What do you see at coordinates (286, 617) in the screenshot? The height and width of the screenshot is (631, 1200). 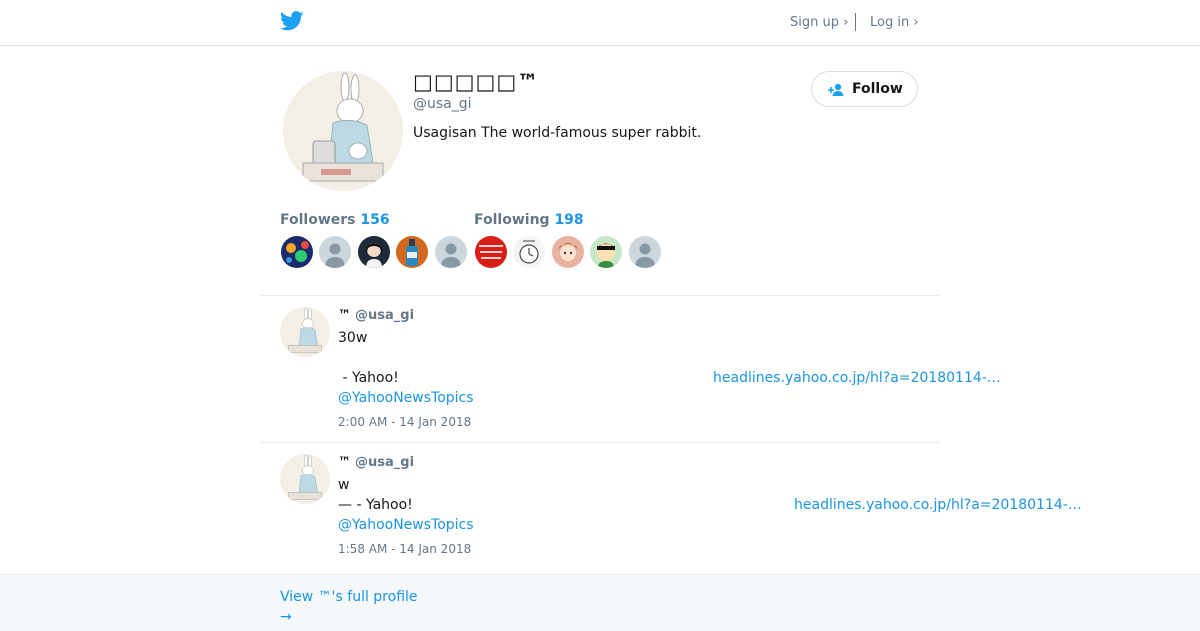 I see `arrow-right-icon: →` at bounding box center [286, 617].